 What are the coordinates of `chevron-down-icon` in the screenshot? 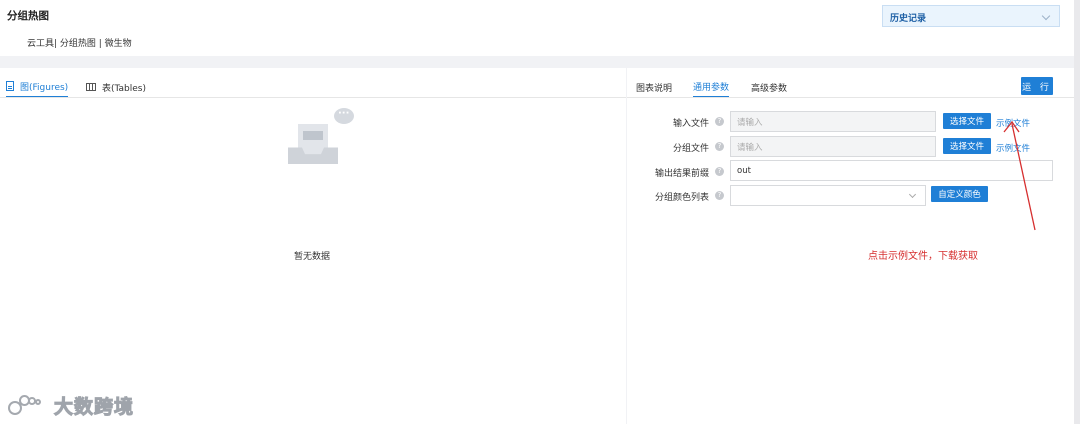 It's located at (1046, 16).